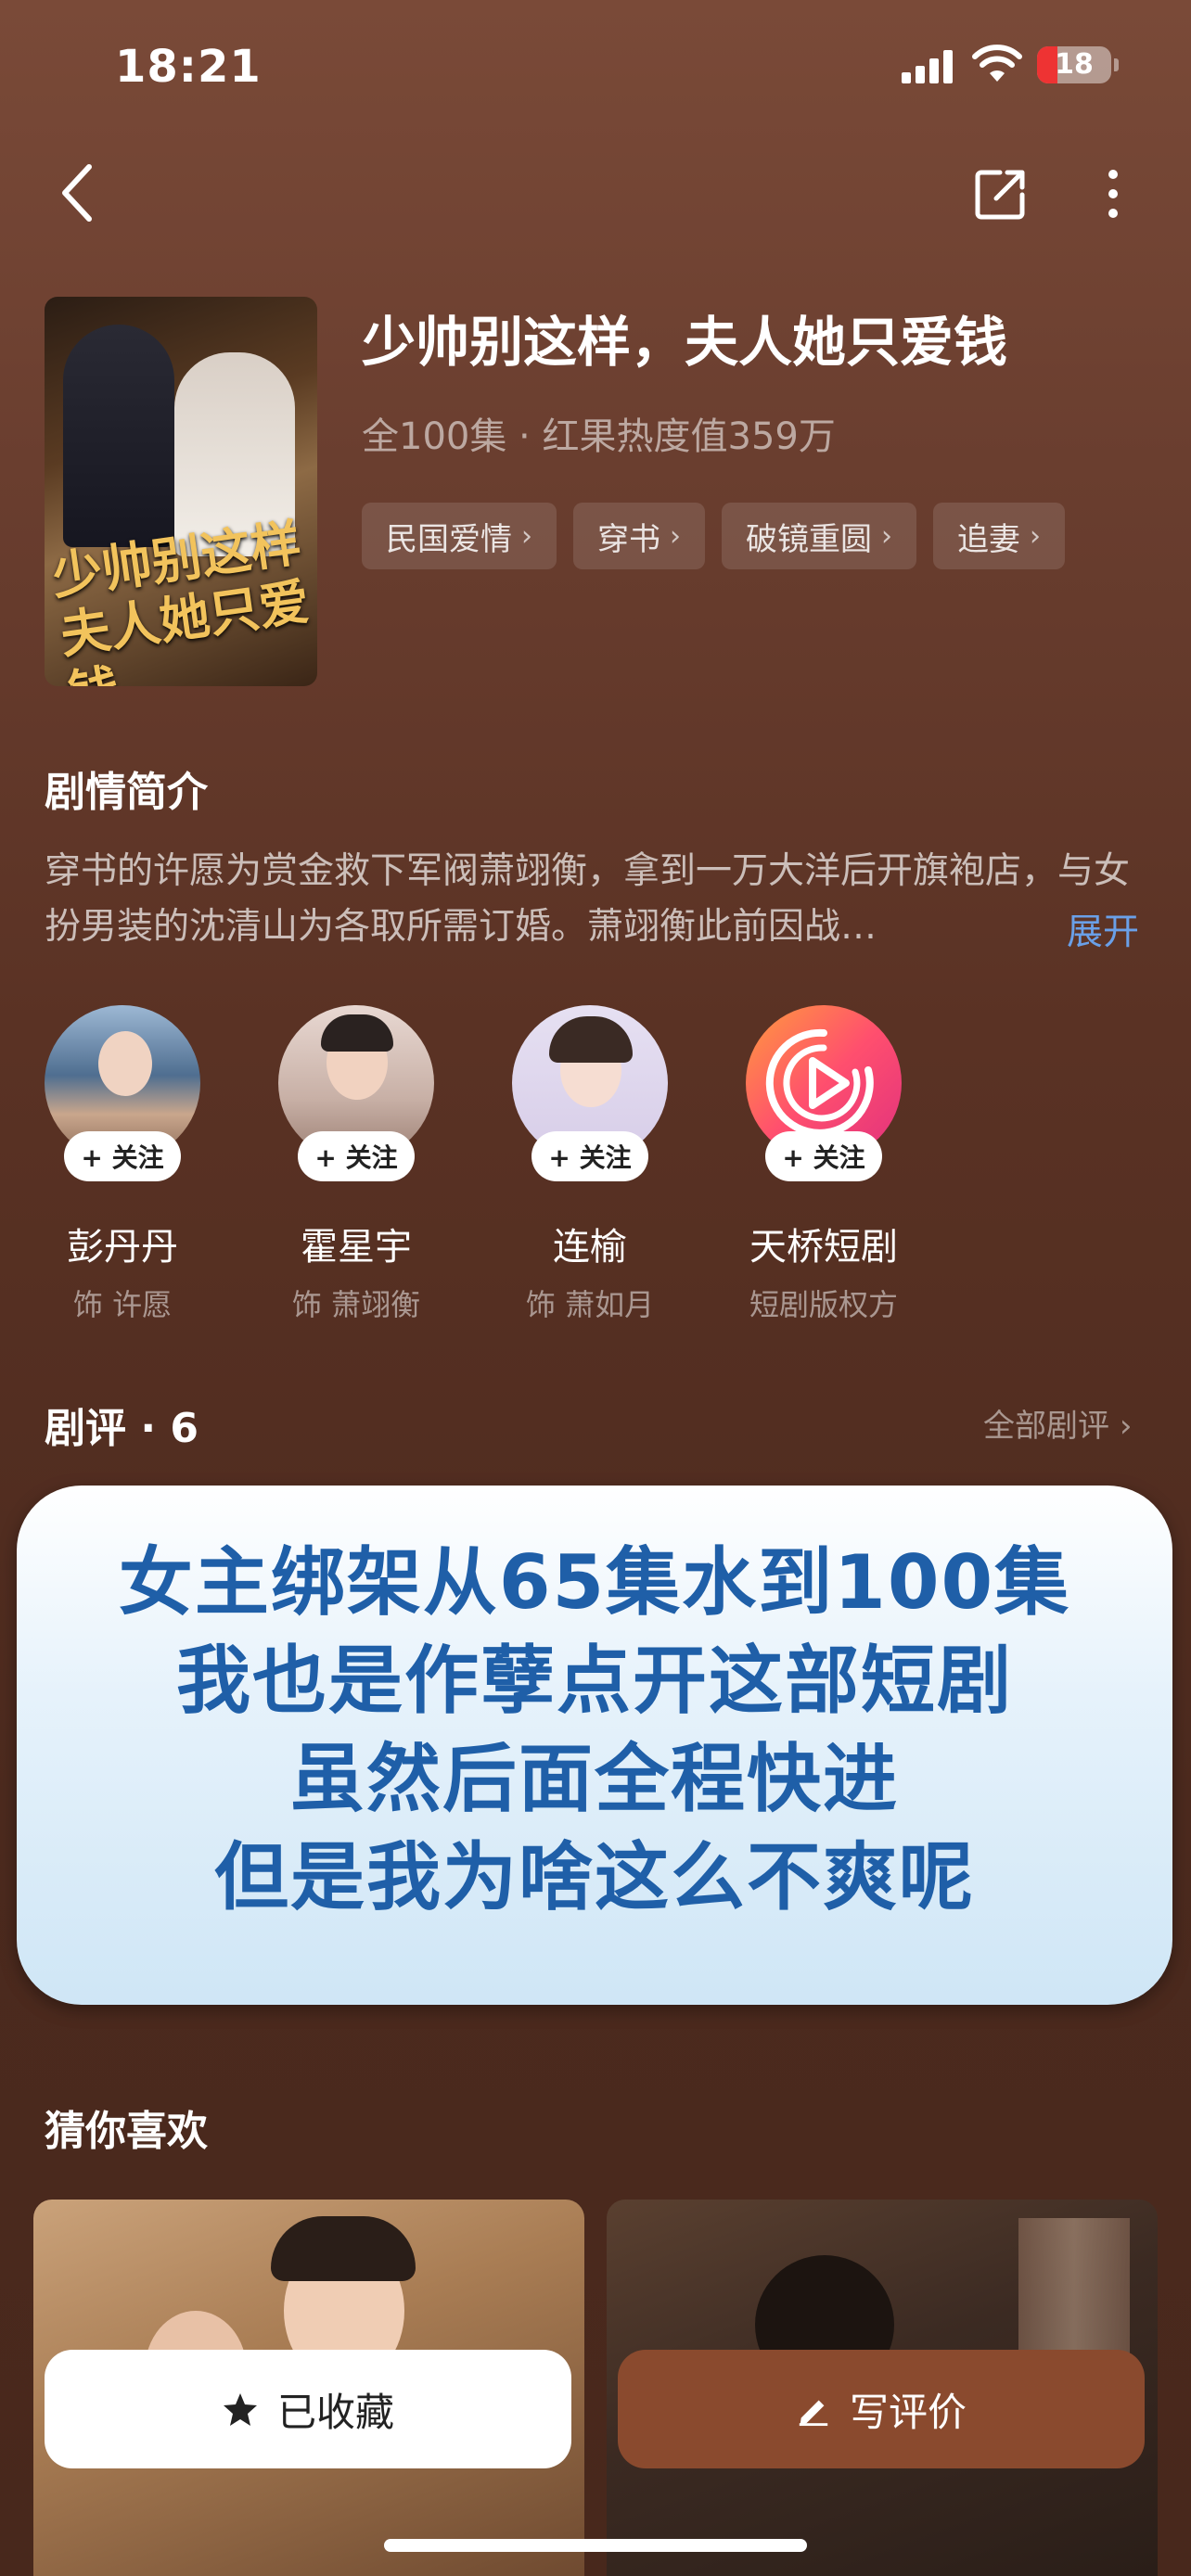 The width and height of the screenshot is (1191, 2576). I want to click on tag-chip: 穿书 ›, so click(639, 536).